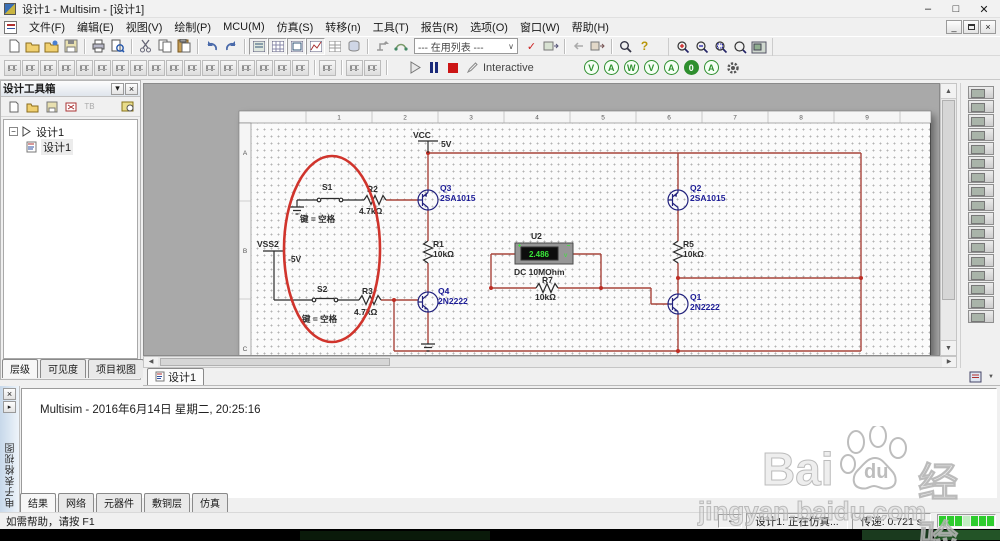  Describe the element at coordinates (230, 46) in the screenshot. I see `redo-button` at that location.